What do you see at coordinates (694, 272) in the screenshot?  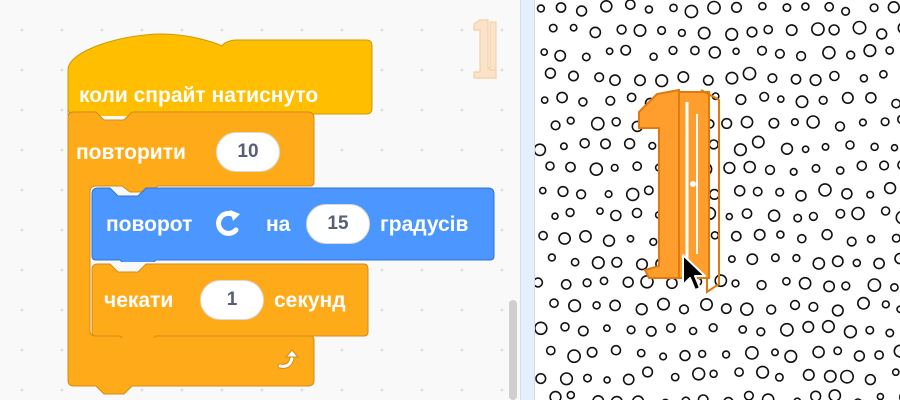 I see `arrow-cursor-icon` at bounding box center [694, 272].